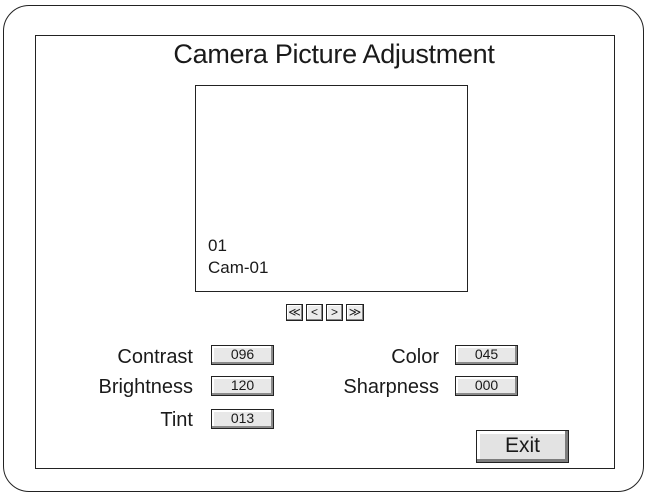 This screenshot has width=650, height=496. Describe the element at coordinates (415, 357) in the screenshot. I see `color-label: Color` at that location.